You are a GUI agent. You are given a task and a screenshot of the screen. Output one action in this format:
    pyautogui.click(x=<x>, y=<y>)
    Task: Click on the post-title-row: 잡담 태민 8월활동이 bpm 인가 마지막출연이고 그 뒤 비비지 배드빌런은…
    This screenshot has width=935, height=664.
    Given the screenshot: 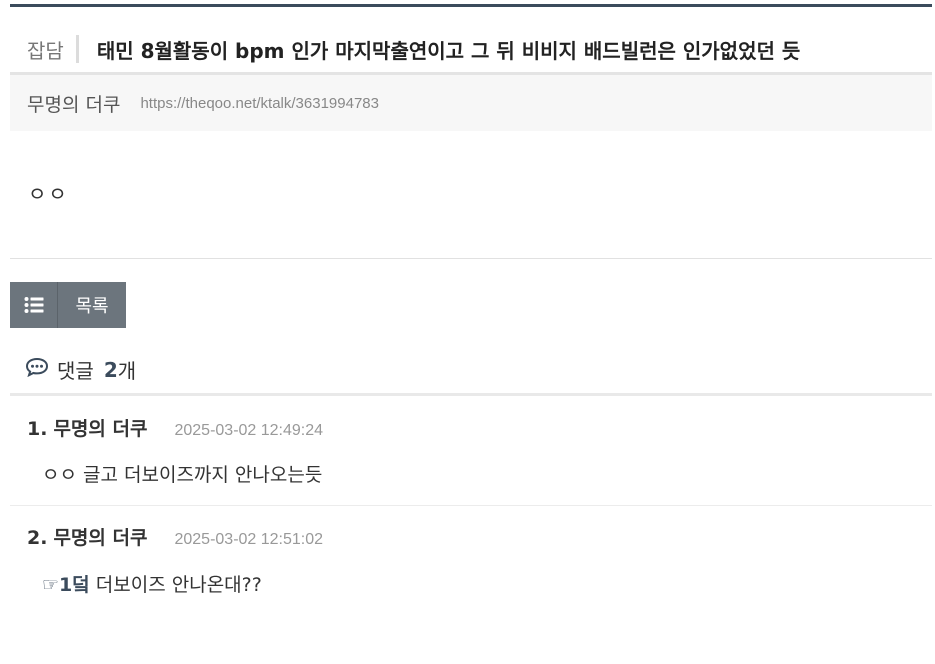 What is the action you would take?
    pyautogui.click(x=471, y=49)
    